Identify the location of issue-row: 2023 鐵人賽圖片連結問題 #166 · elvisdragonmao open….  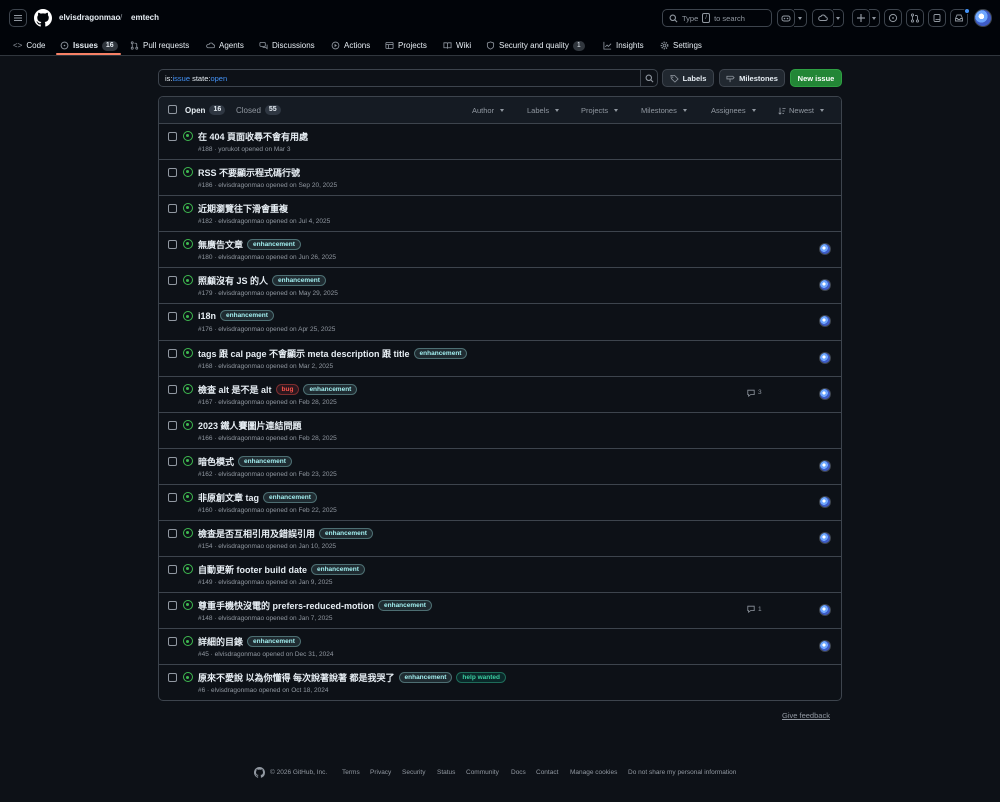
(500, 431).